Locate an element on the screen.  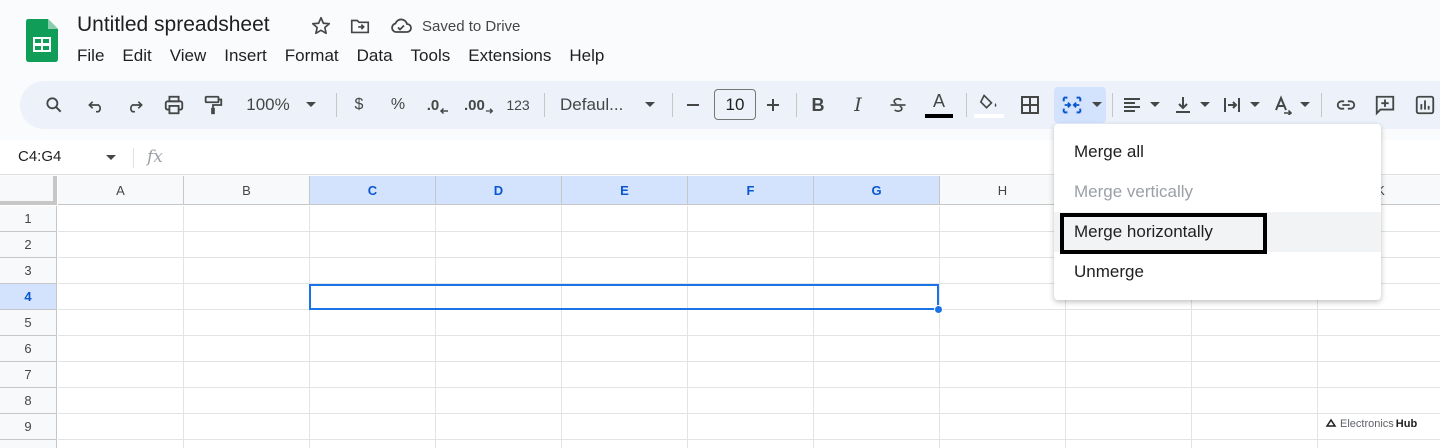
menu-insert: Insert is located at coordinates (245, 56).